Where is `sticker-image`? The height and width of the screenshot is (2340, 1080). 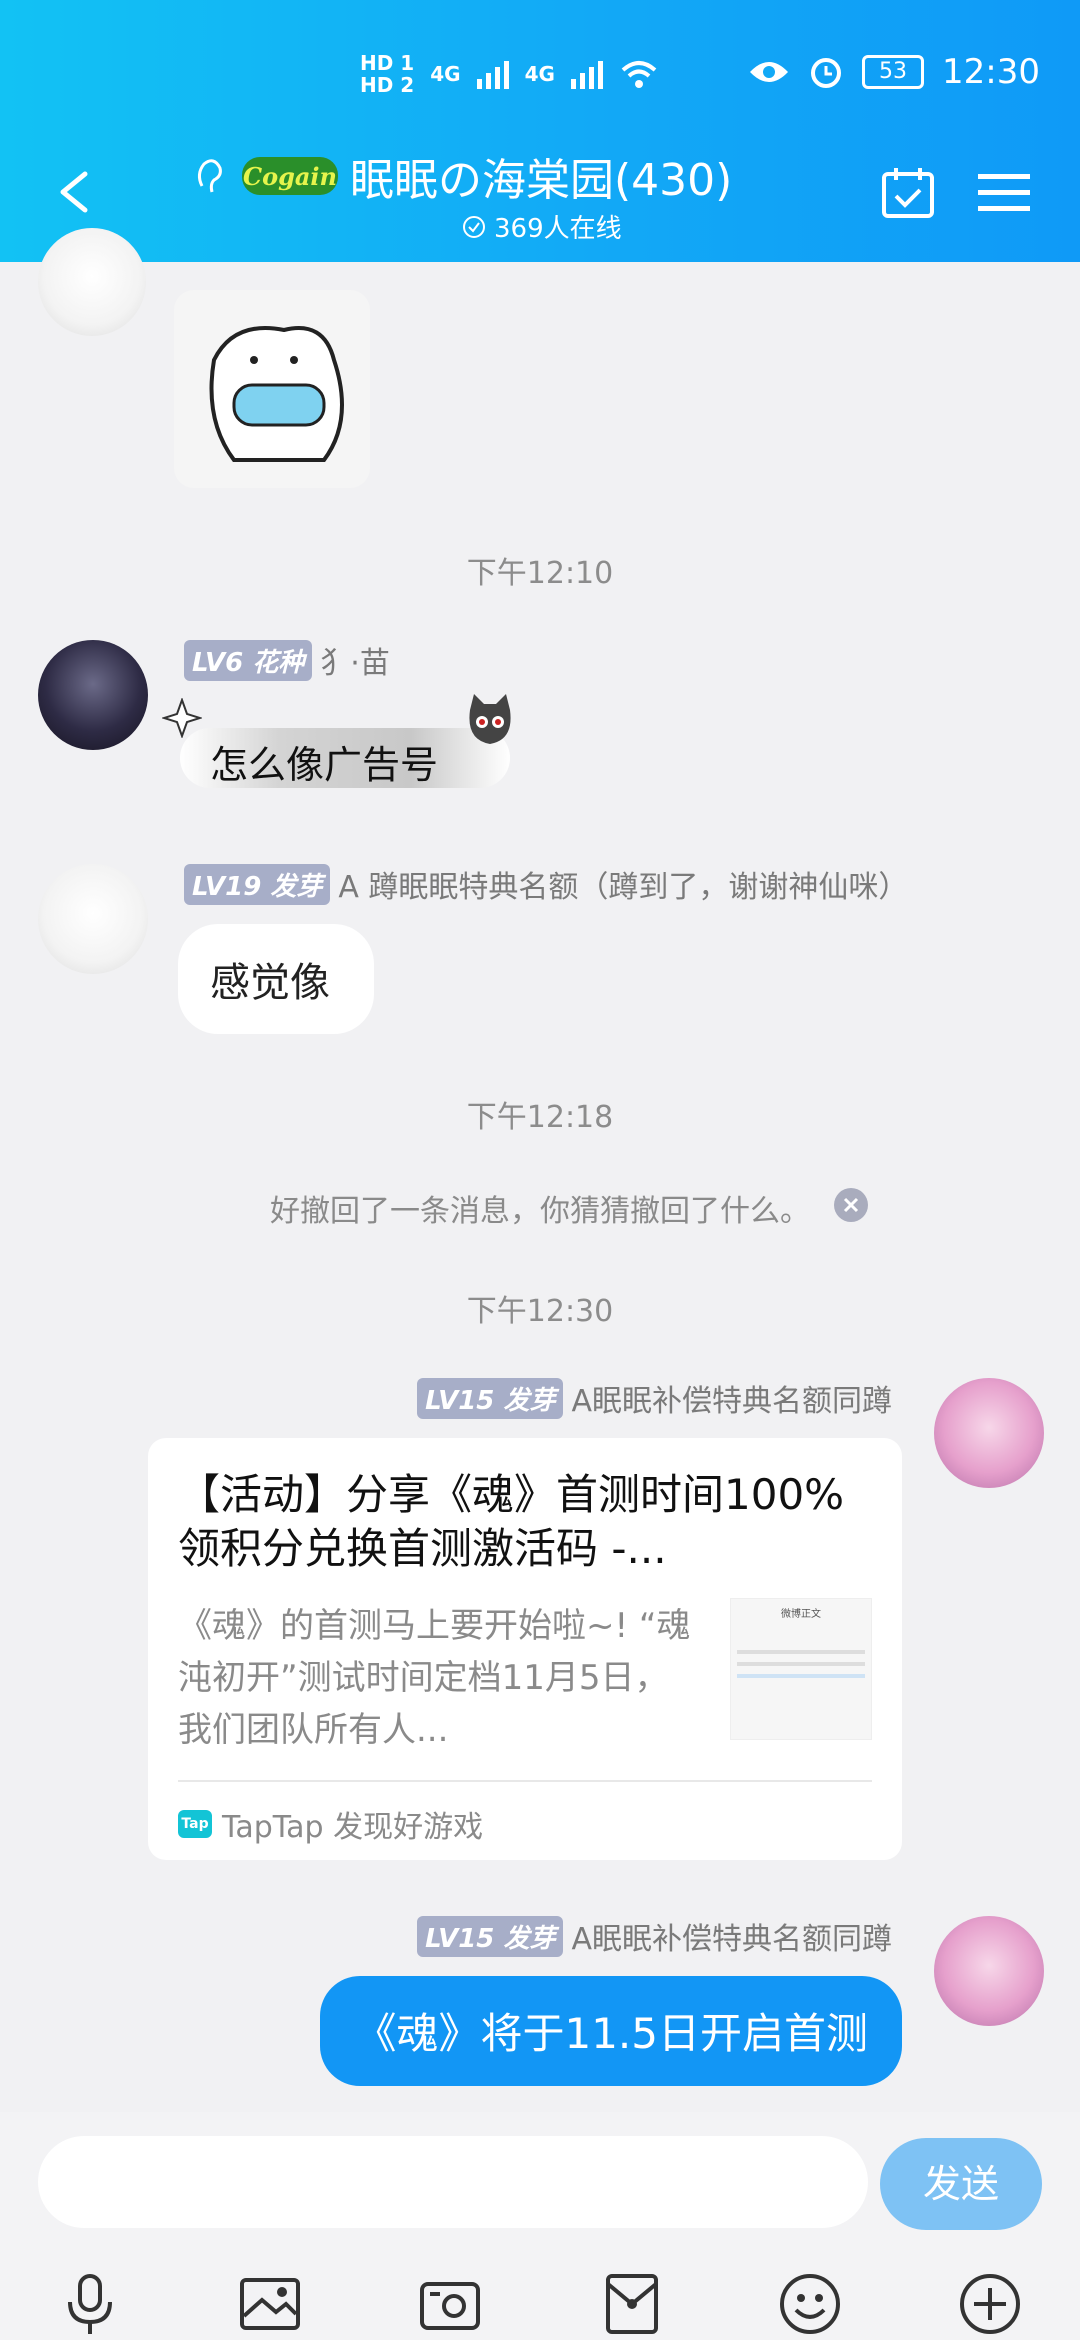 sticker-image is located at coordinates (272, 389).